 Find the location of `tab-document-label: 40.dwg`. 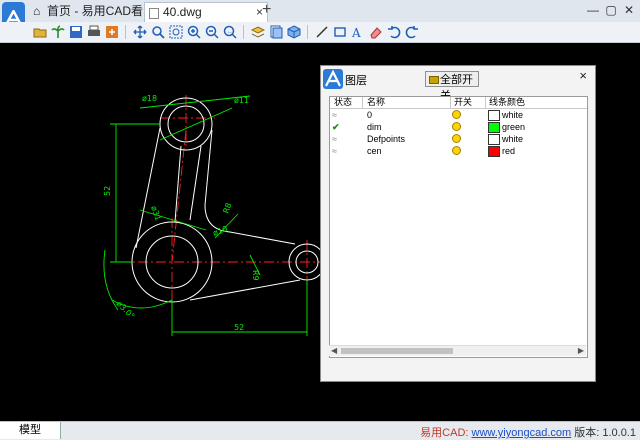

tab-document-label: 40.dwg is located at coordinates (182, 12).